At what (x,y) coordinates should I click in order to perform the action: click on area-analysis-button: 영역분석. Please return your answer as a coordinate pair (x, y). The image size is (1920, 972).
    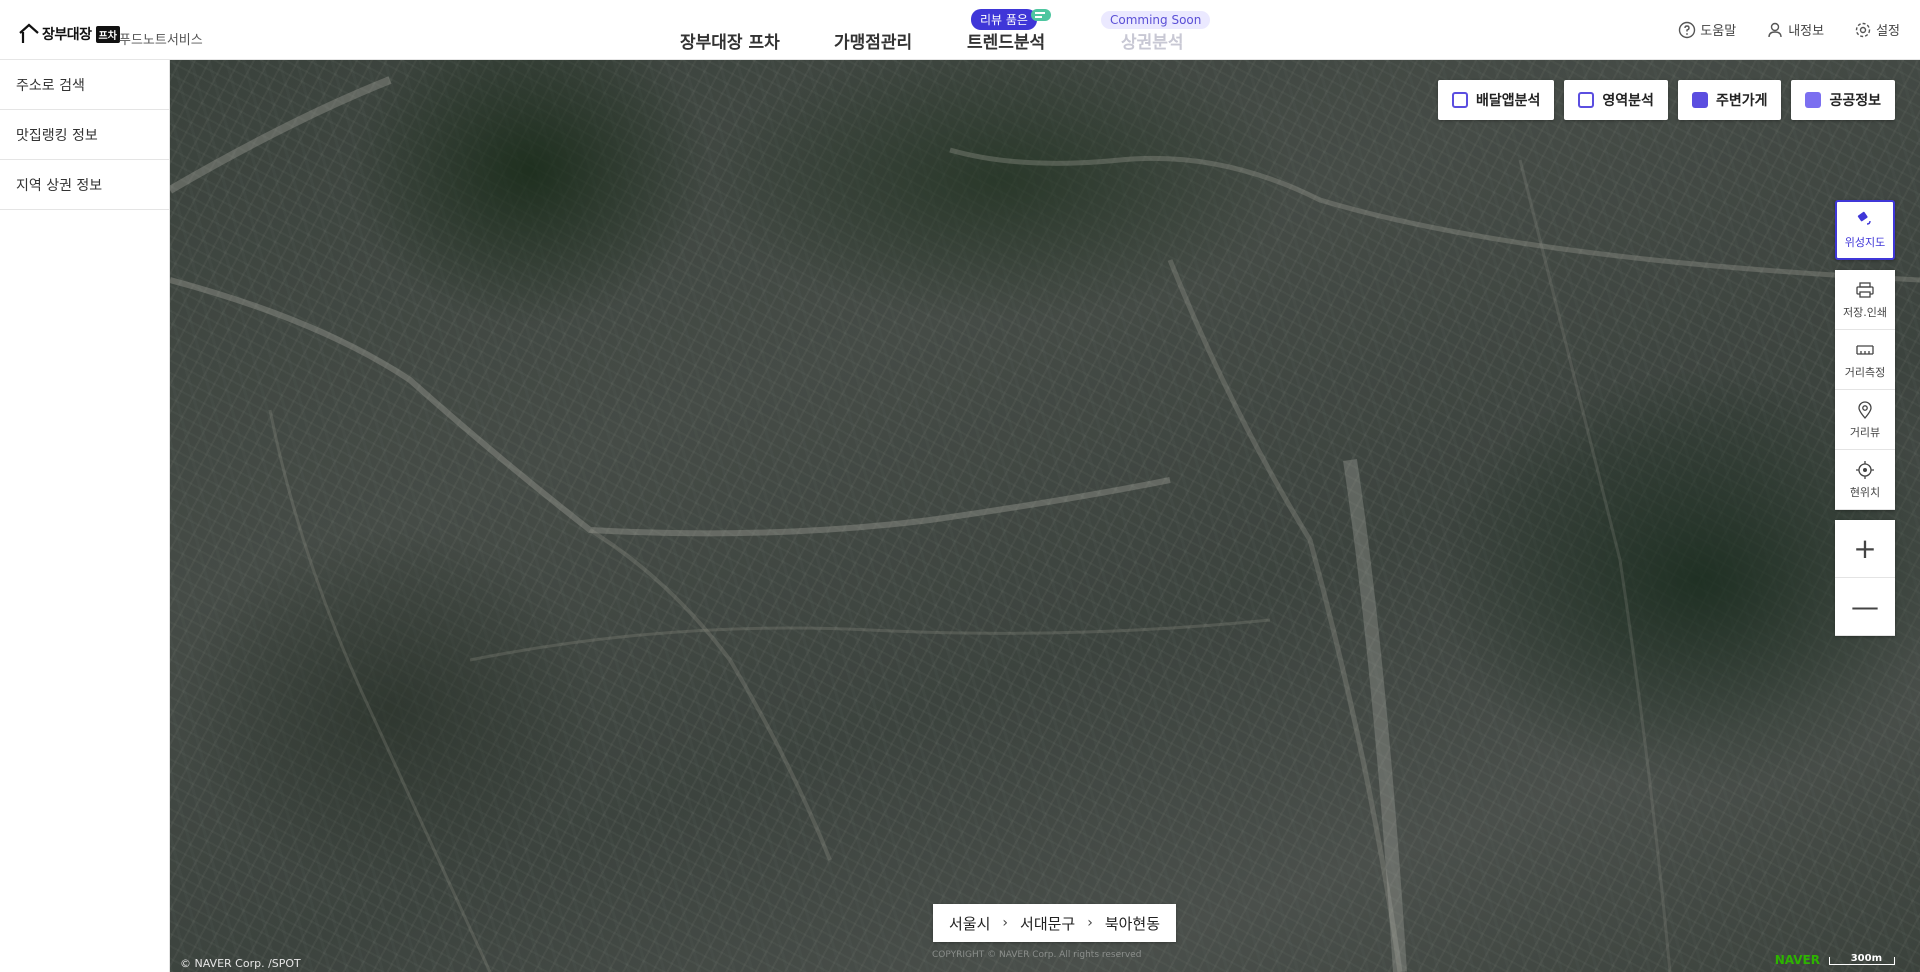
    Looking at the image, I should click on (1616, 100).